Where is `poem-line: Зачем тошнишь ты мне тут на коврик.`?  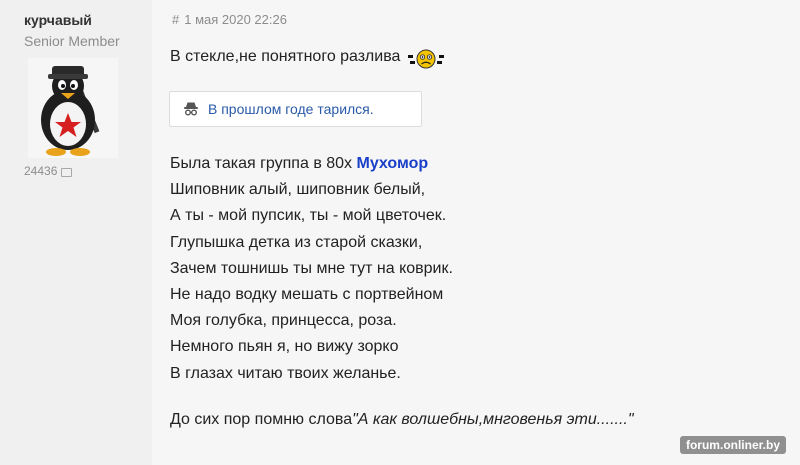 poem-line: Зачем тошнишь ты мне тут на коврик. is located at coordinates (311, 268).